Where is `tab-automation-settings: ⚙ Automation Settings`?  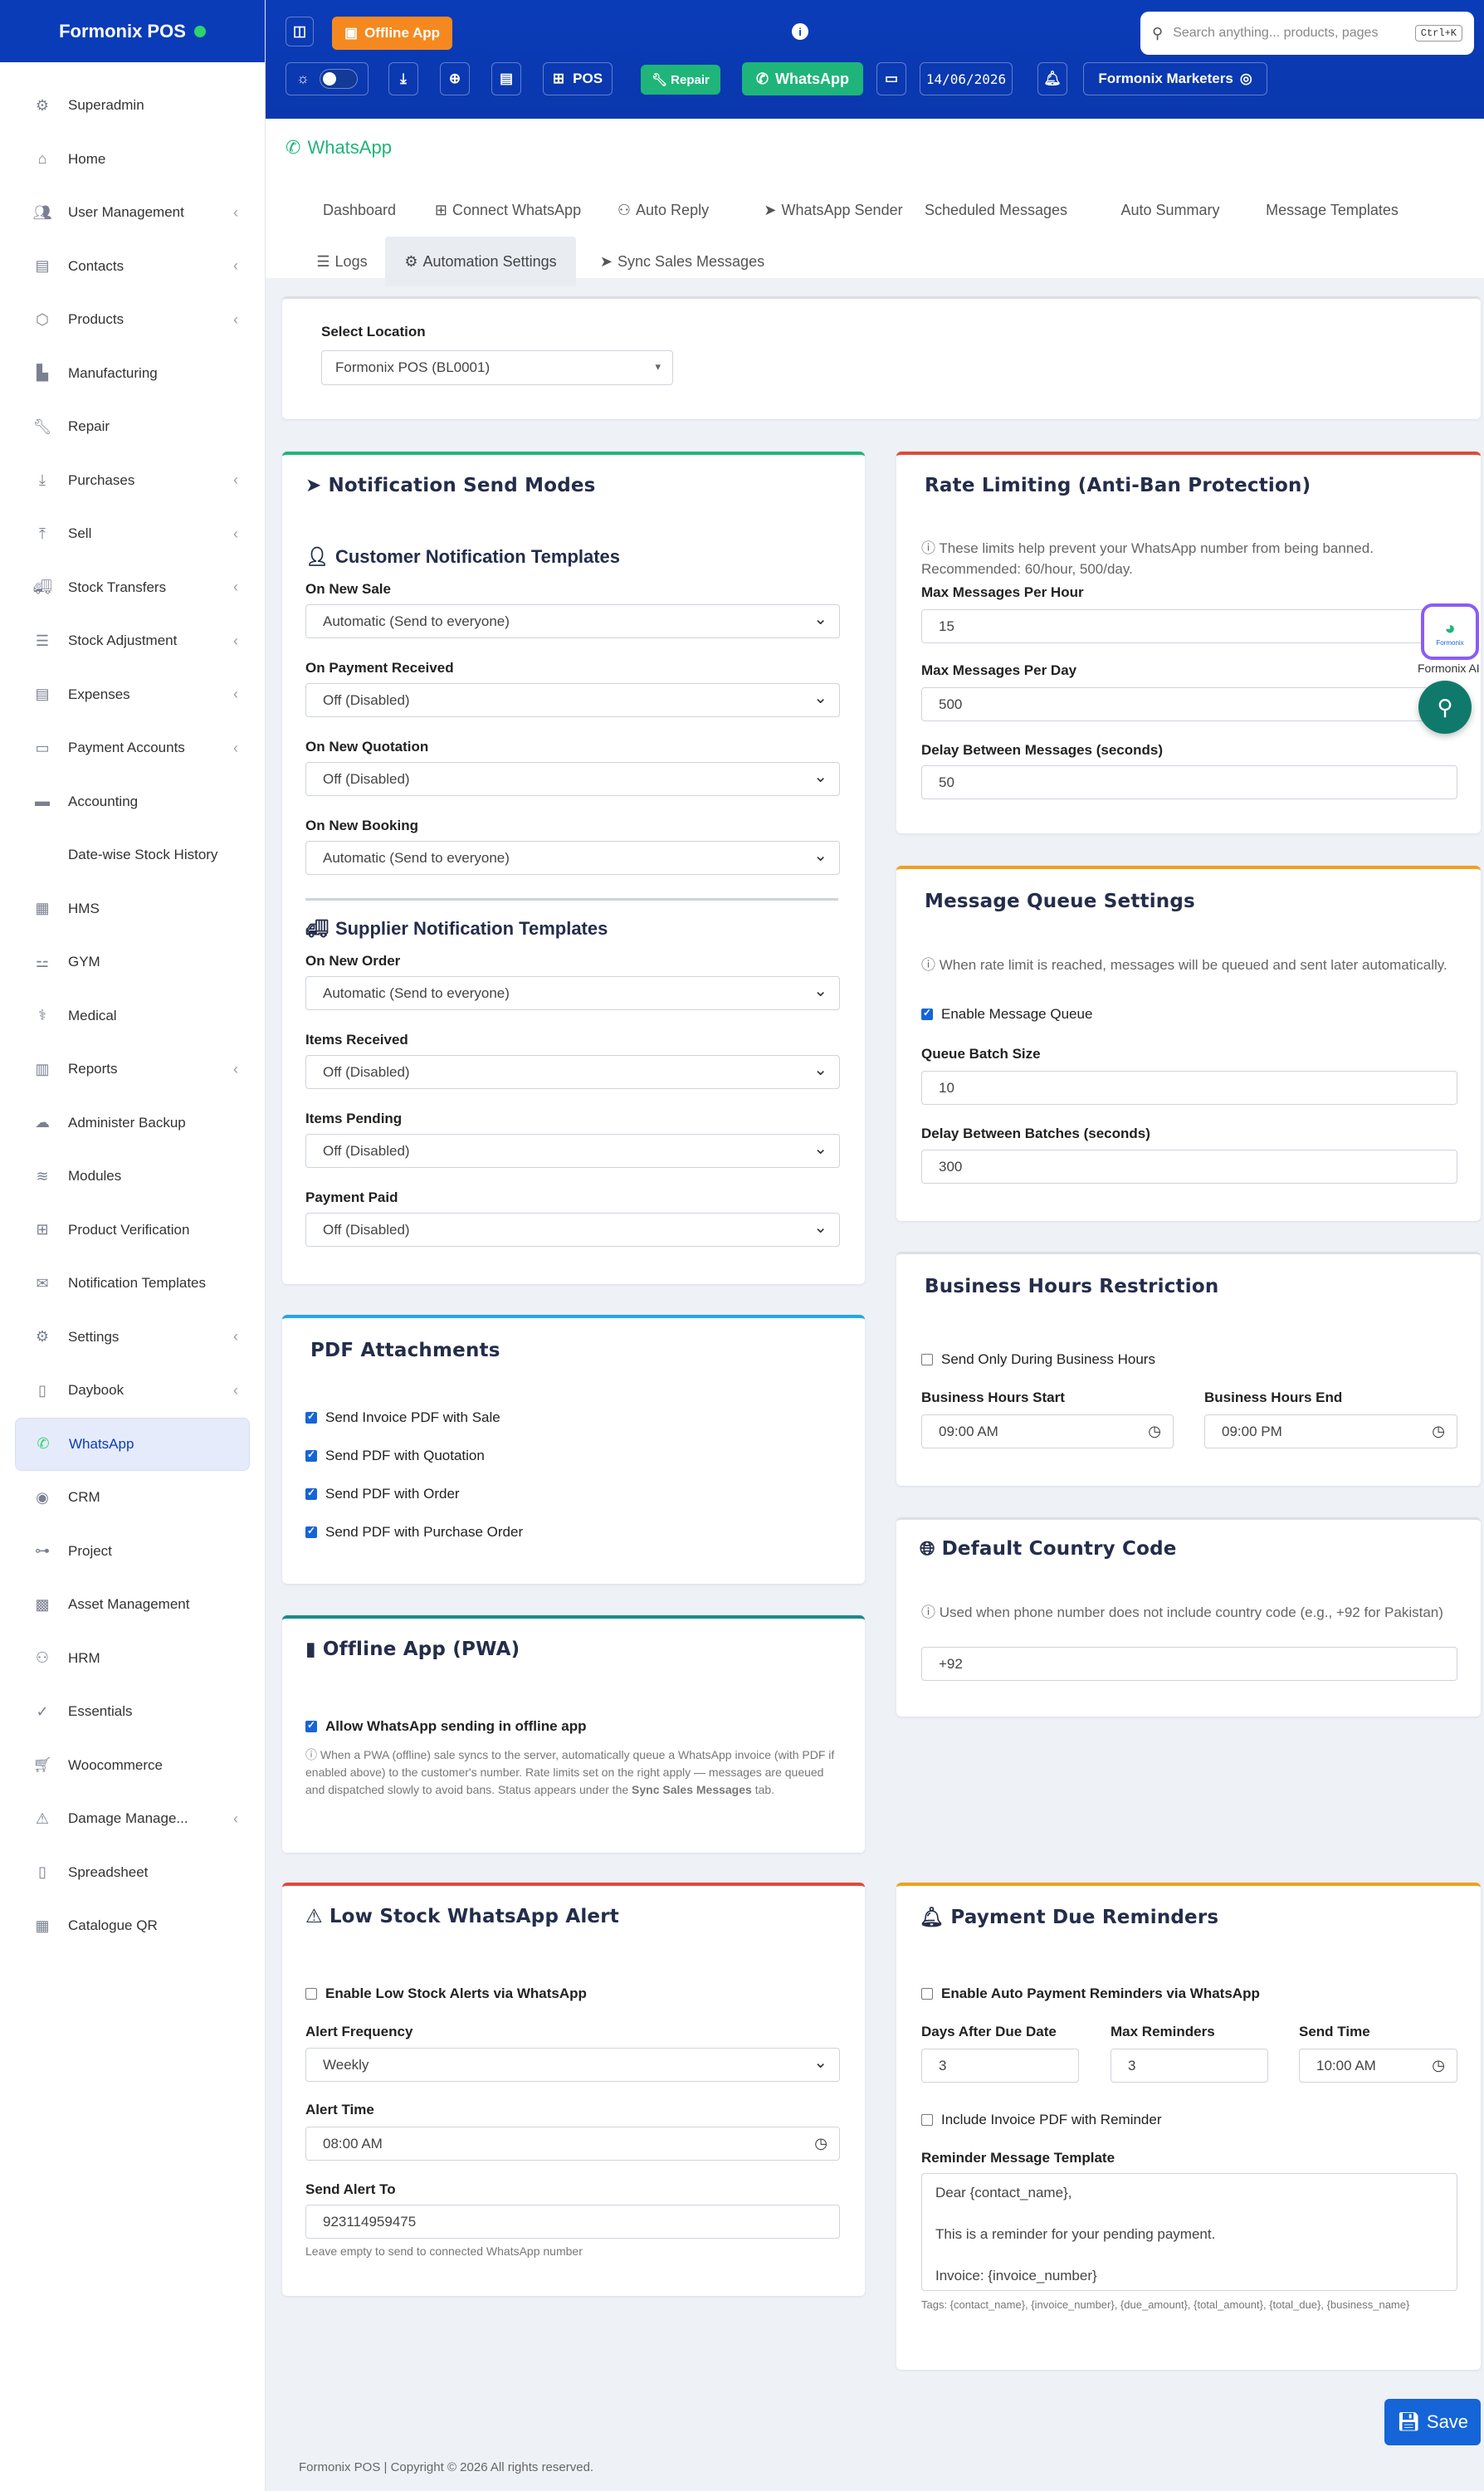
tab-automation-settings: ⚙ Automation Settings is located at coordinates (480, 261).